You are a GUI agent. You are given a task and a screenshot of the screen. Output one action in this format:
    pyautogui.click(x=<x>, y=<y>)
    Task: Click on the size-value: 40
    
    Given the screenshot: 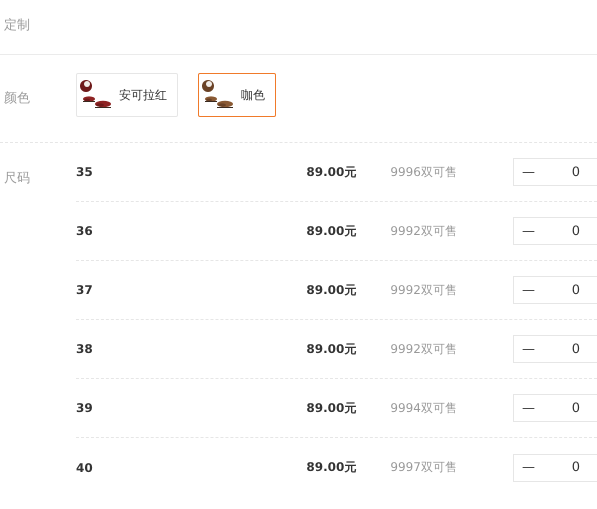 What is the action you would take?
    pyautogui.click(x=85, y=467)
    